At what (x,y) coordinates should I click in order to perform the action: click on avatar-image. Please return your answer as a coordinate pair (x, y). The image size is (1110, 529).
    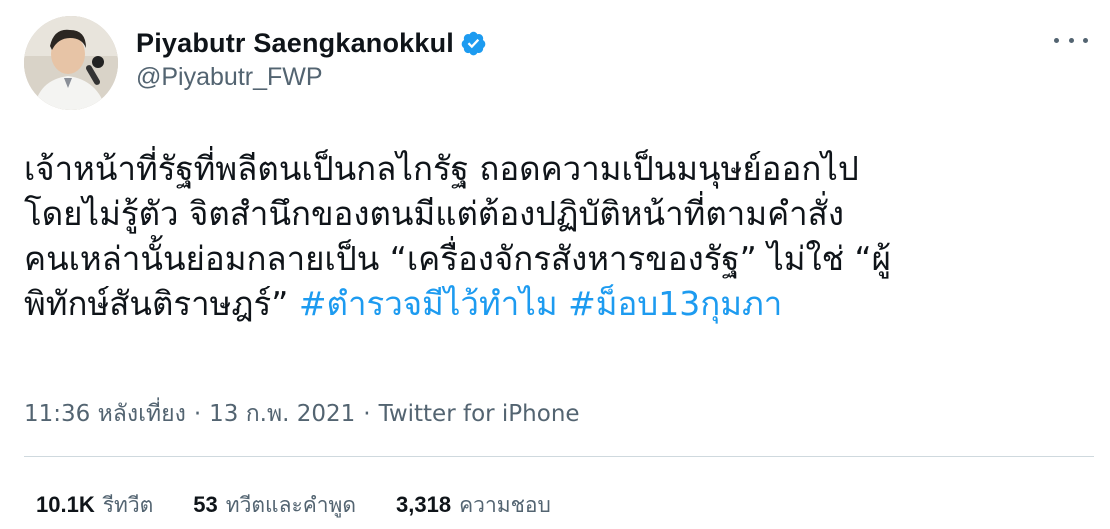
    Looking at the image, I should click on (71, 63).